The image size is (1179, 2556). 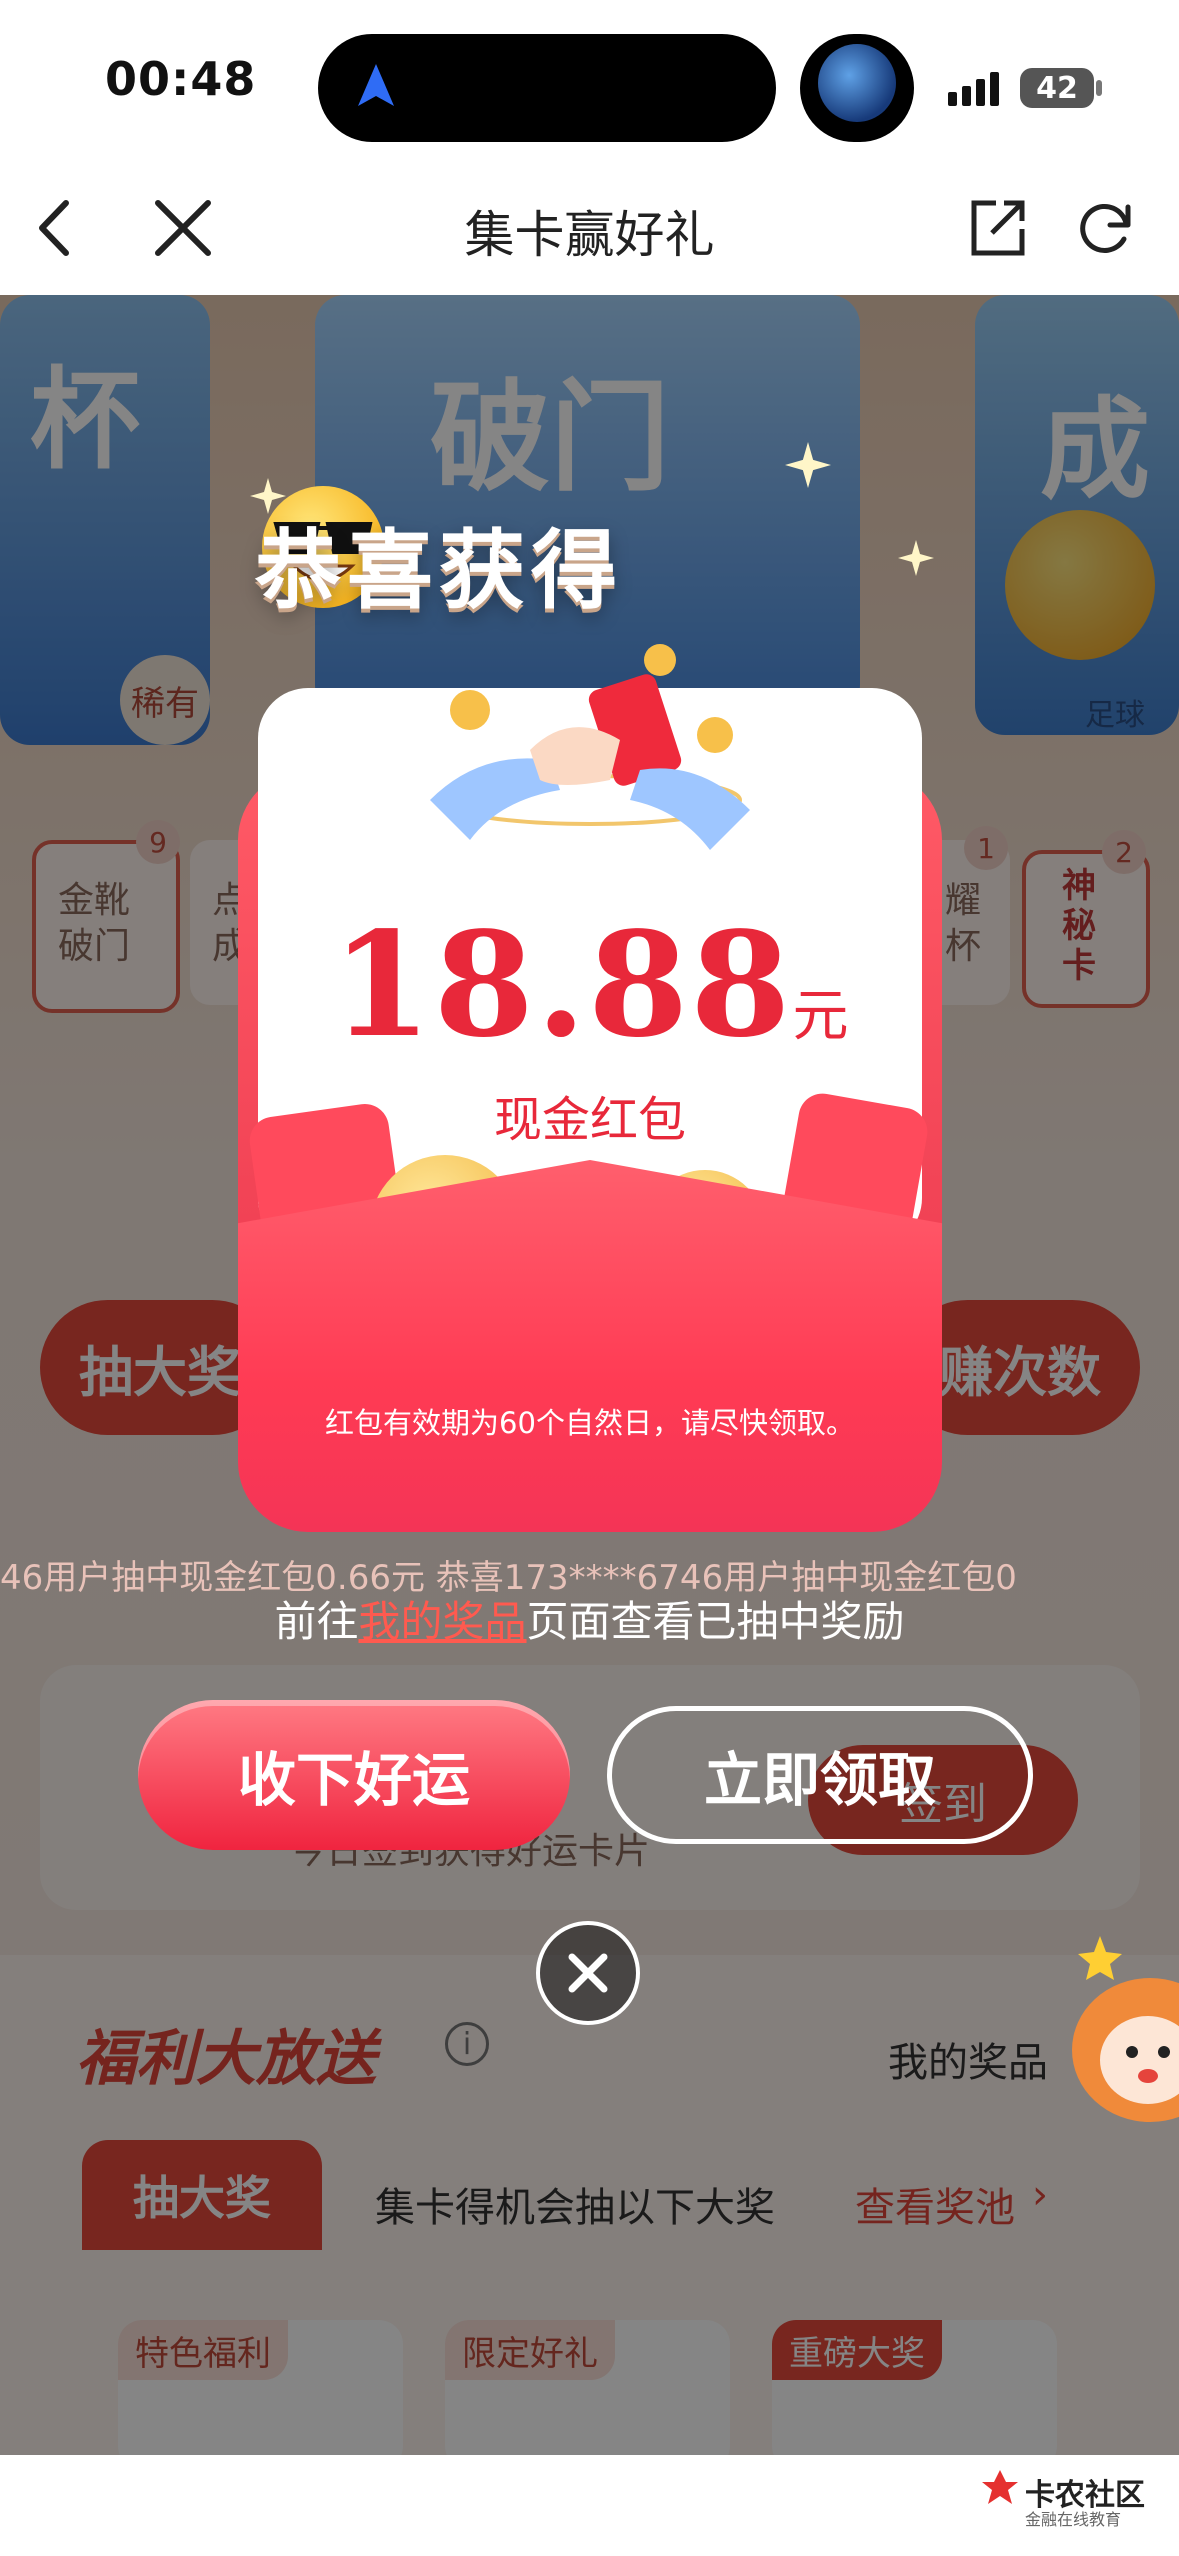 I want to click on my-prizes-hint-link: 我的奖品, so click(x=442, y=1621).